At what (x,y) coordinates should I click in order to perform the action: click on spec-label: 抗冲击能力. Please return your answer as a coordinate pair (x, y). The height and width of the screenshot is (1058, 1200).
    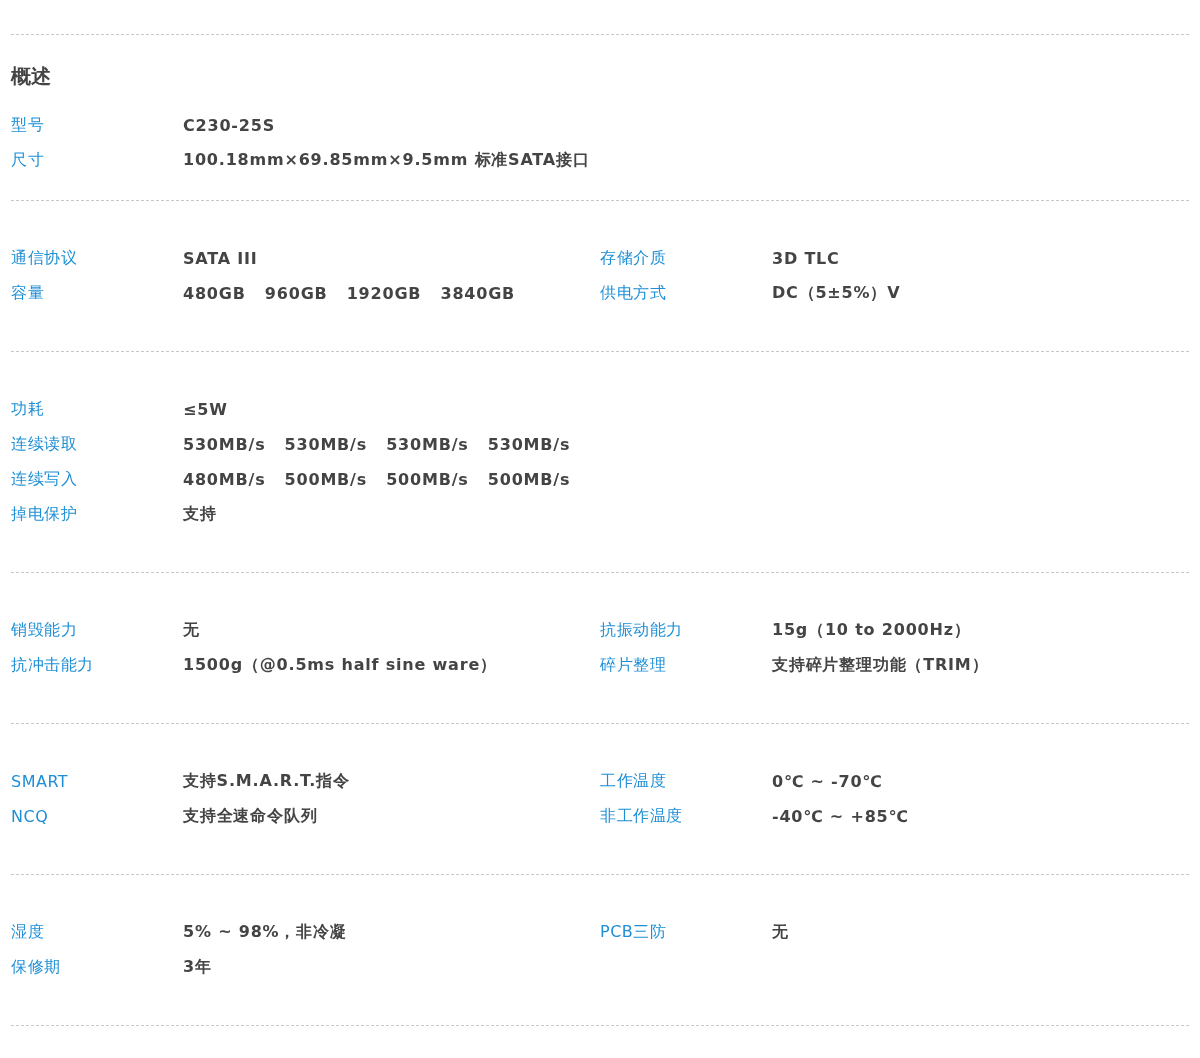
    Looking at the image, I should click on (53, 665).